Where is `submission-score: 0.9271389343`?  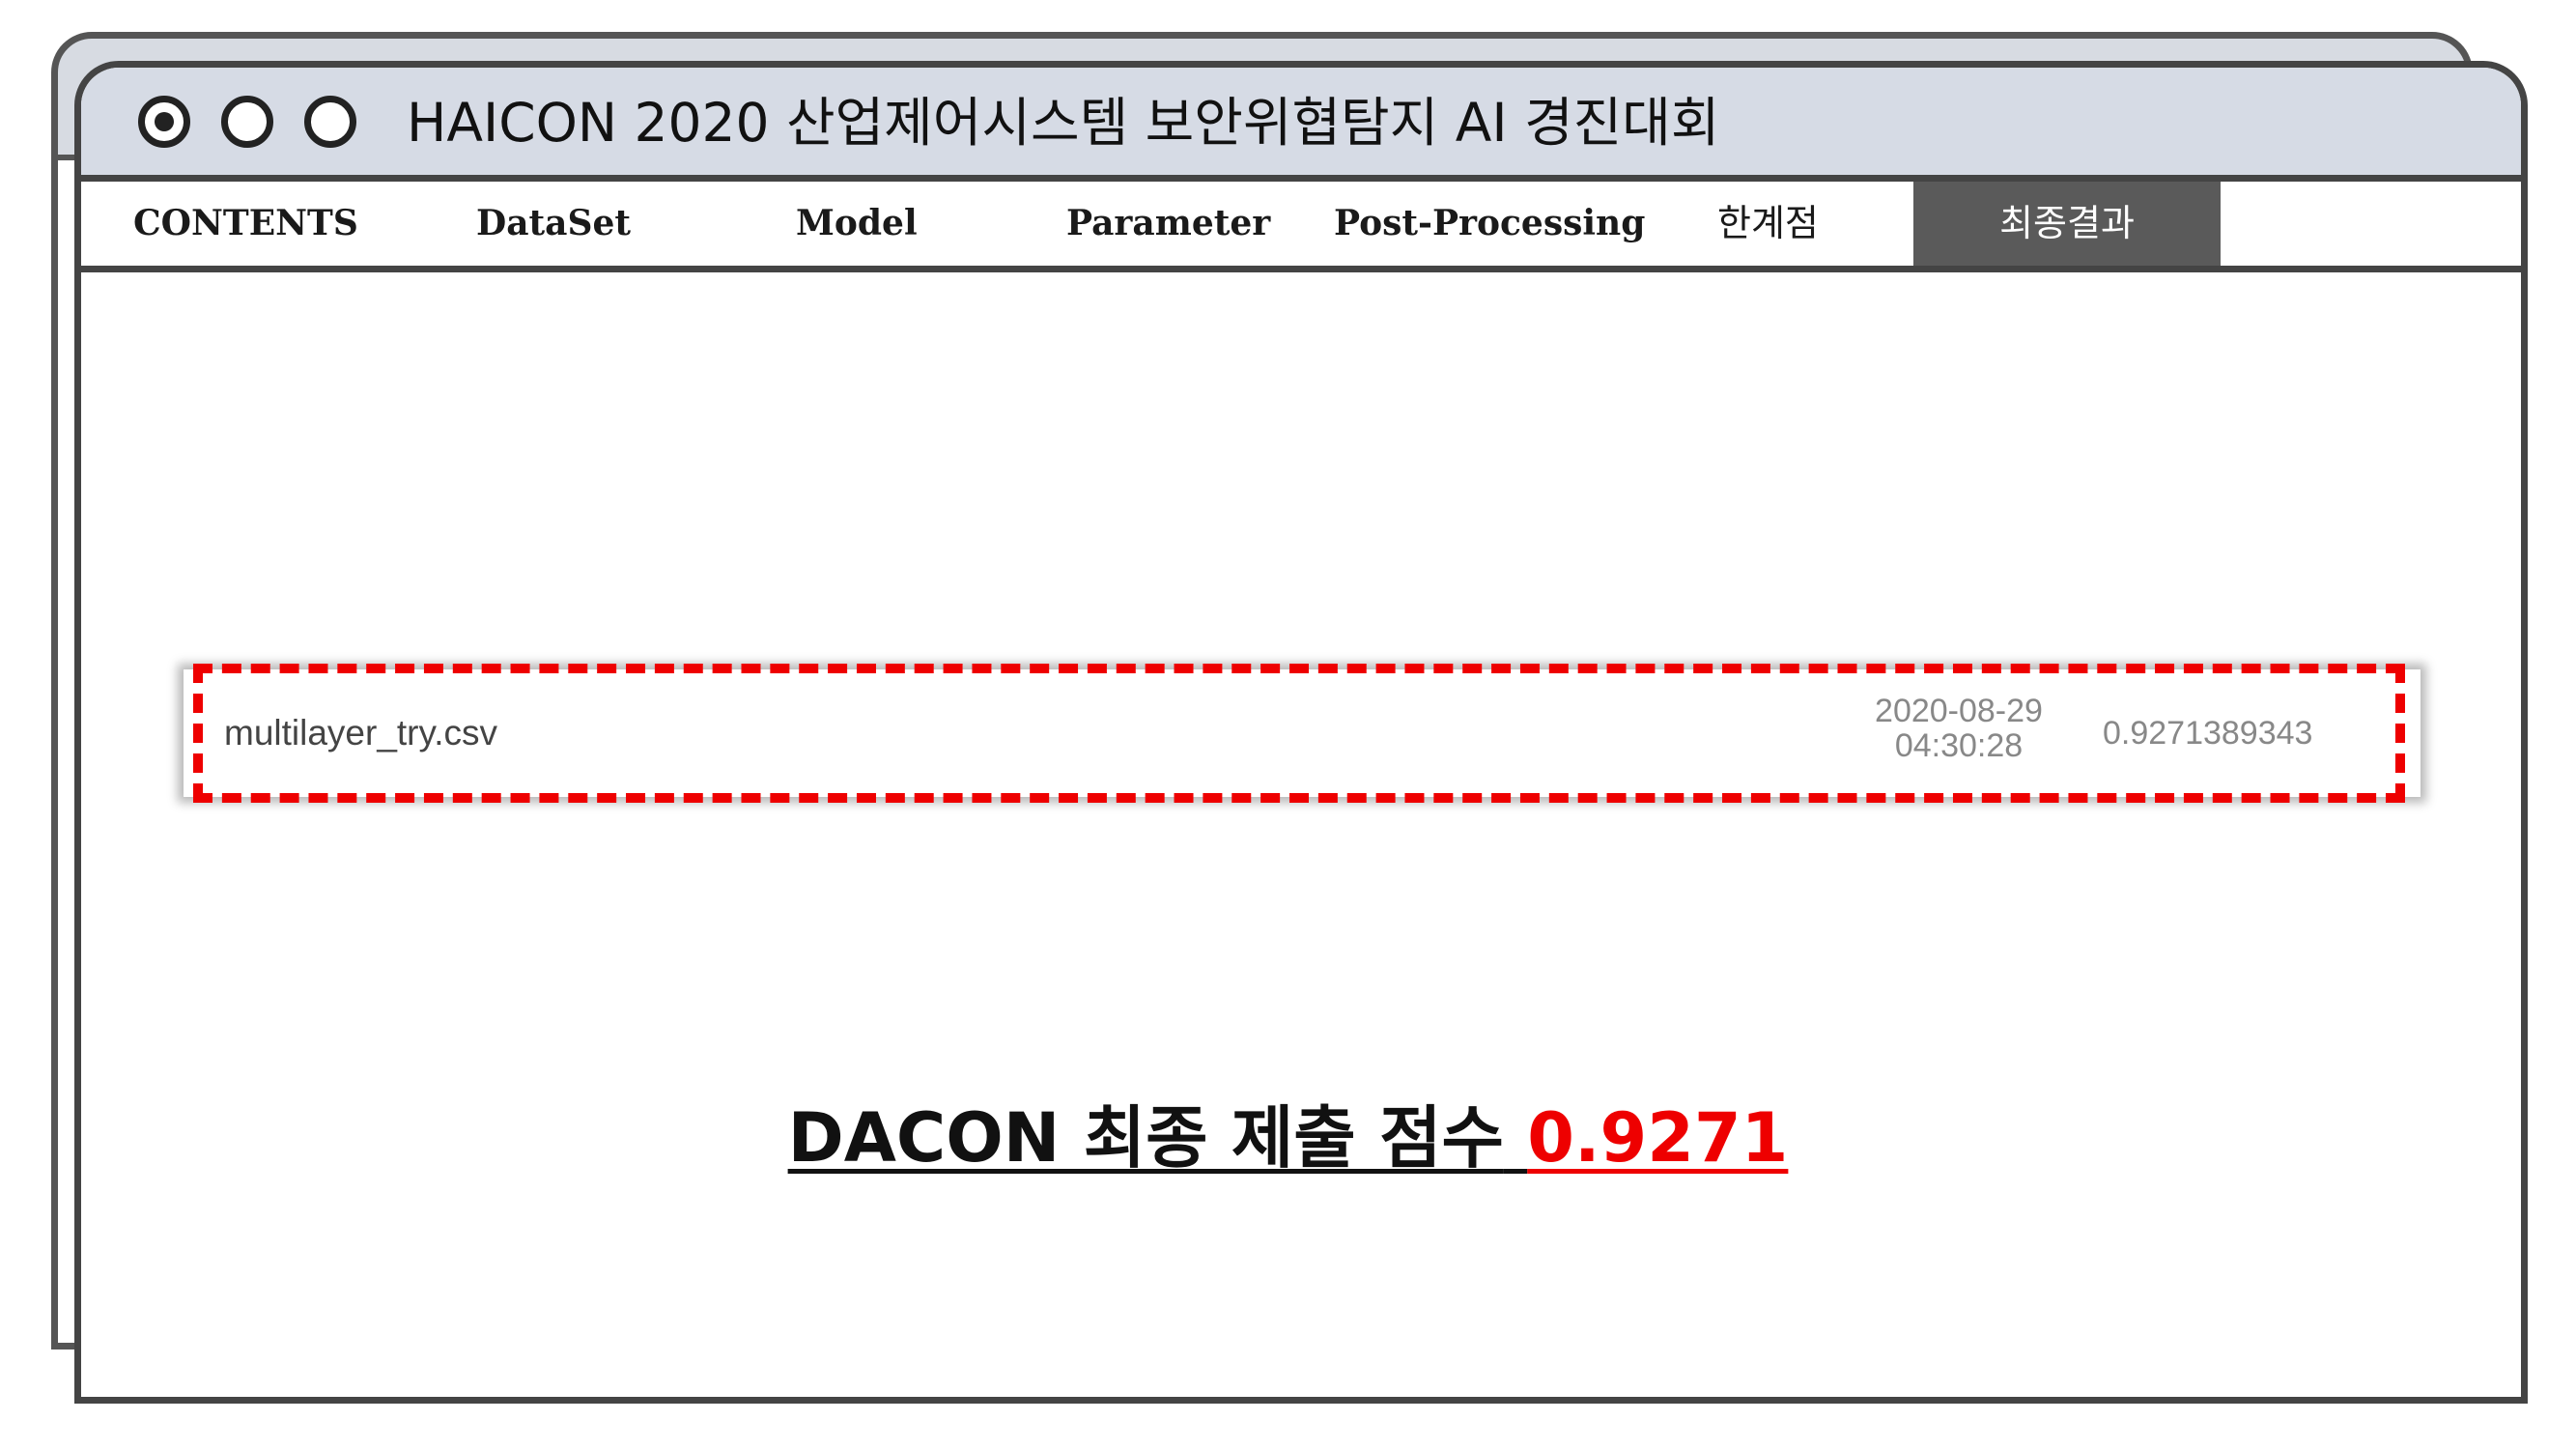
submission-score: 0.9271389343 is located at coordinates (2208, 733).